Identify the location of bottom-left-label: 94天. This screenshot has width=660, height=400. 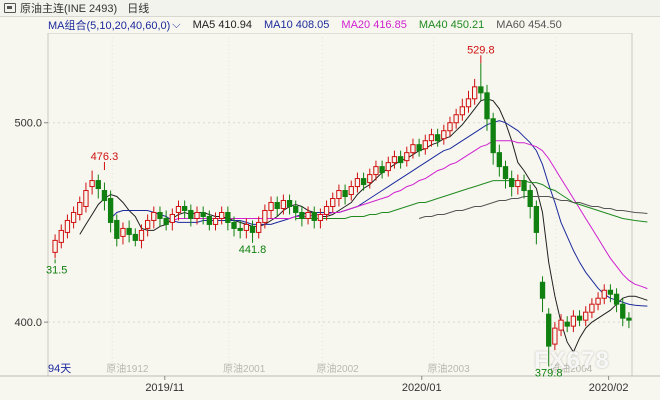
(59, 369).